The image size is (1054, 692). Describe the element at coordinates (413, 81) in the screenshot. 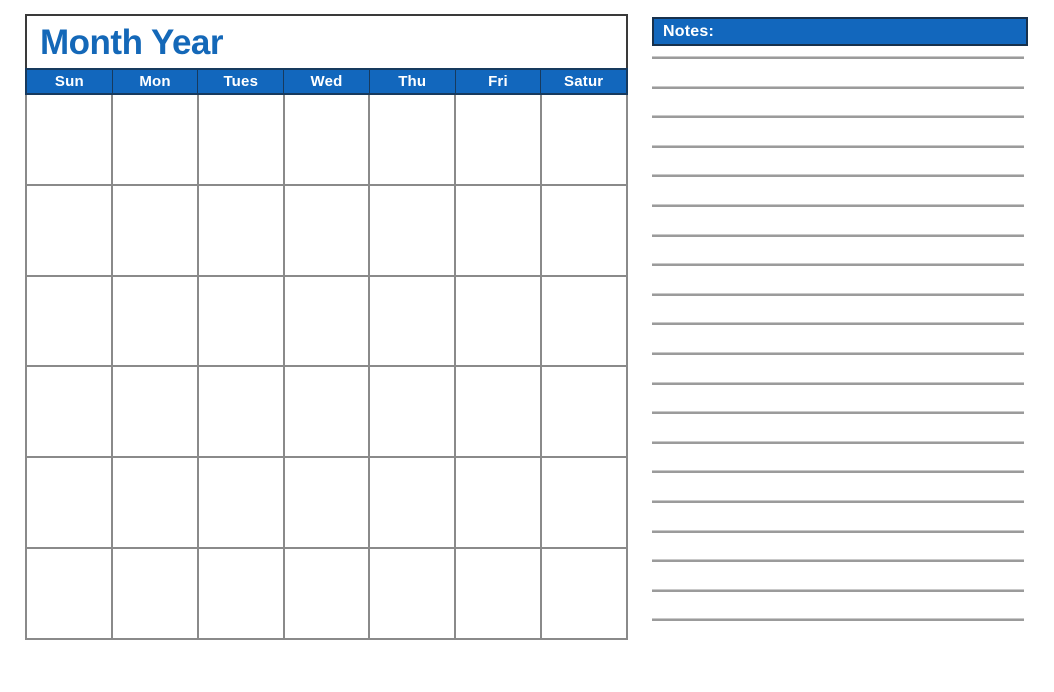

I see `weekday-header-thu: Thu` at that location.